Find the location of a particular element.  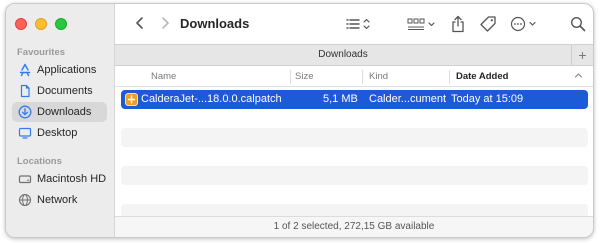

document-icon is located at coordinates (25, 91).